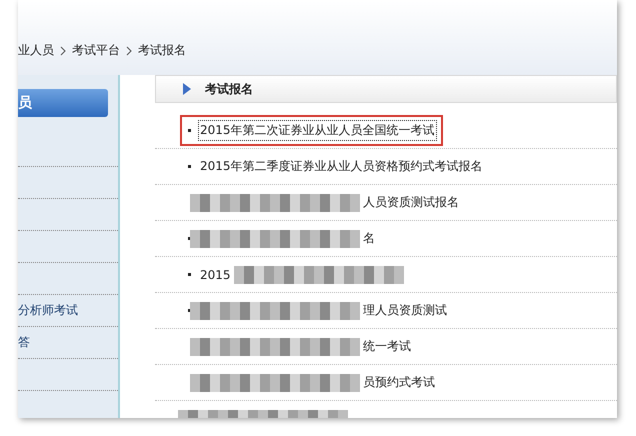 This screenshot has width=636, height=436. Describe the element at coordinates (187, 89) in the screenshot. I see `triangle-icon` at that location.